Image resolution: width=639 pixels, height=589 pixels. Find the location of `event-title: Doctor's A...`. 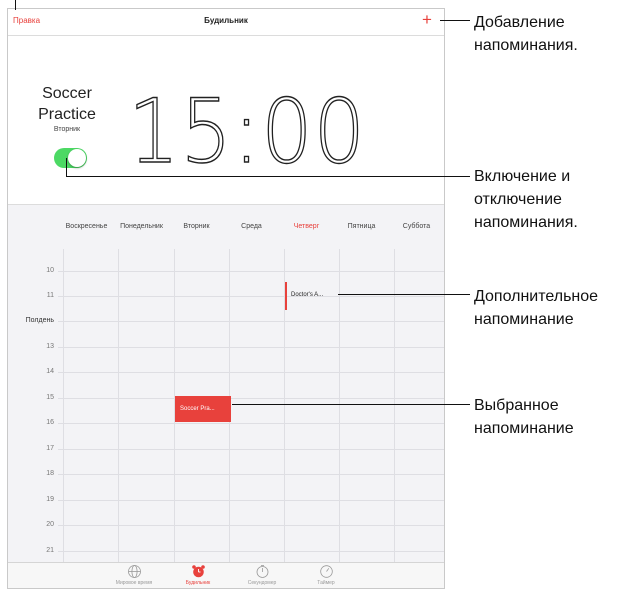

event-title: Doctor's A... is located at coordinates (307, 295).